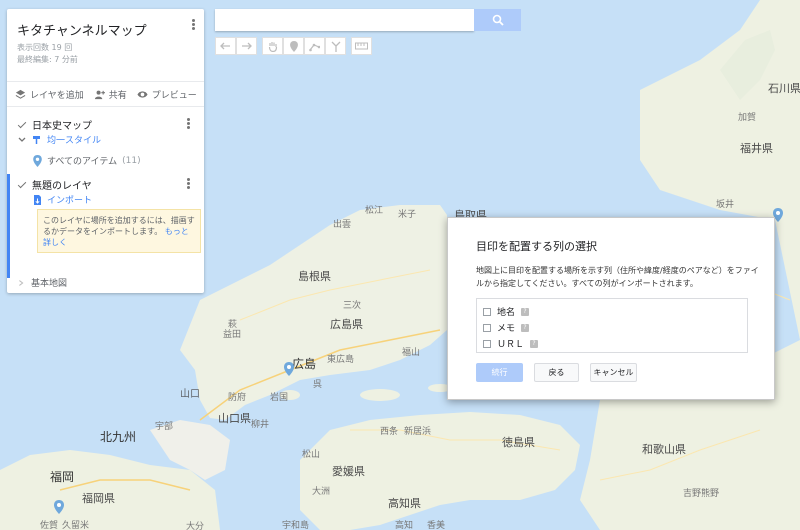 The image size is (800, 530). I want to click on draw-line-icon, so click(314, 47).